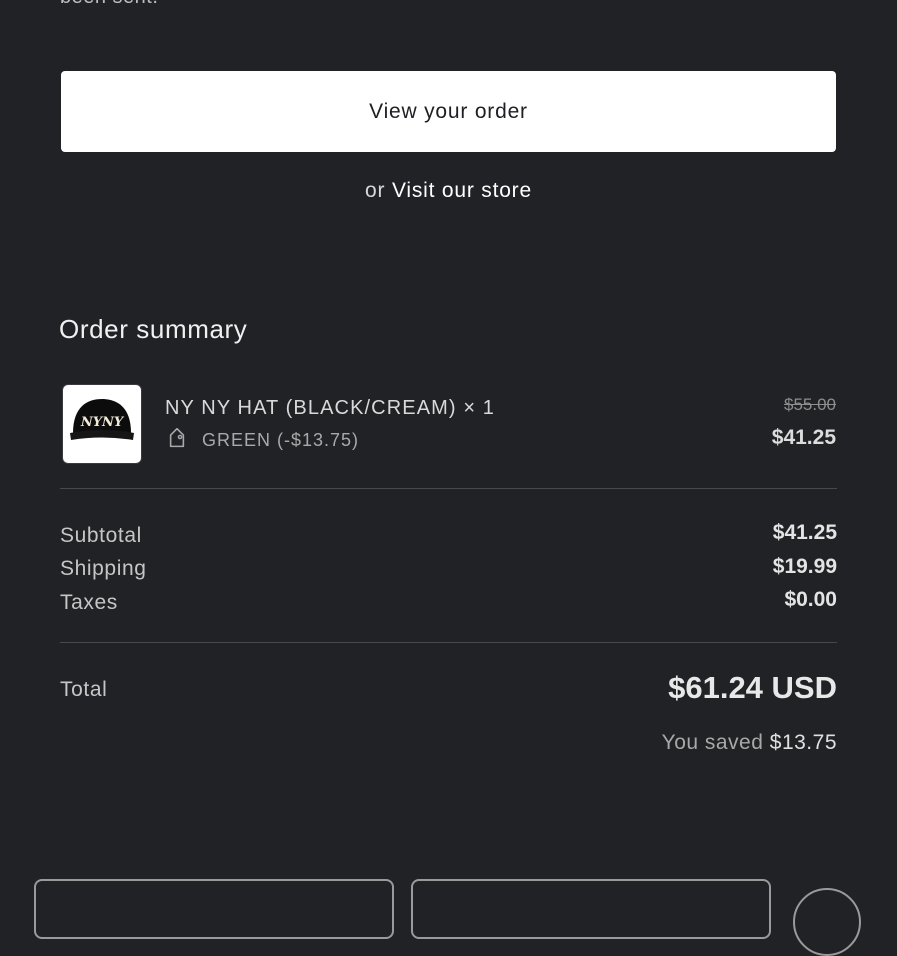  I want to click on product-thumbnail: NYNY, so click(102, 424).